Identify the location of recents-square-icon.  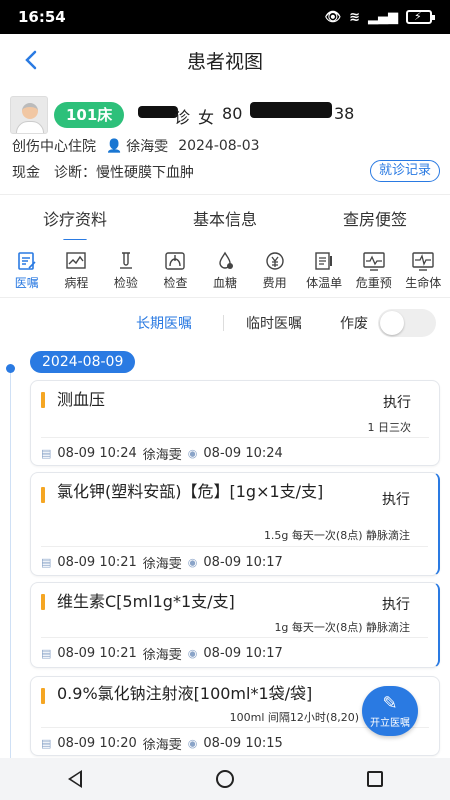
(375, 779).